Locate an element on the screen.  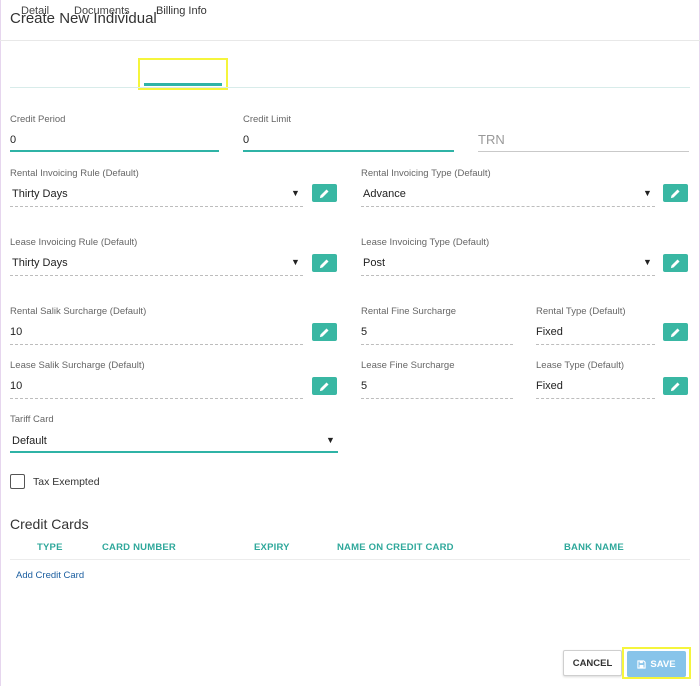
rental-invoicing-rule-label: Rental Invoicing Rule (Default) is located at coordinates (74, 173).